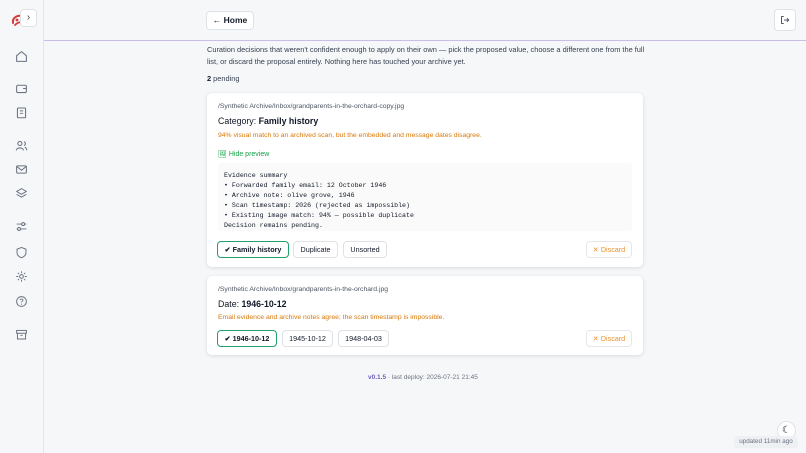 The height and width of the screenshot is (453, 806). I want to click on card-title: Date: 1946-10-12, so click(252, 304).